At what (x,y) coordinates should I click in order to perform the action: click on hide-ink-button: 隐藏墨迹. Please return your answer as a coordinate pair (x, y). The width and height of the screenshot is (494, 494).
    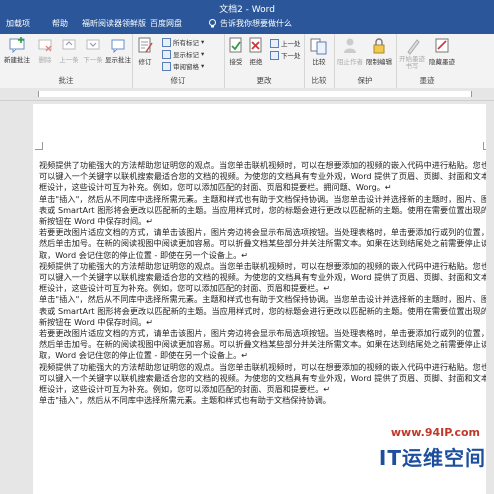
    Looking at the image, I should click on (442, 51).